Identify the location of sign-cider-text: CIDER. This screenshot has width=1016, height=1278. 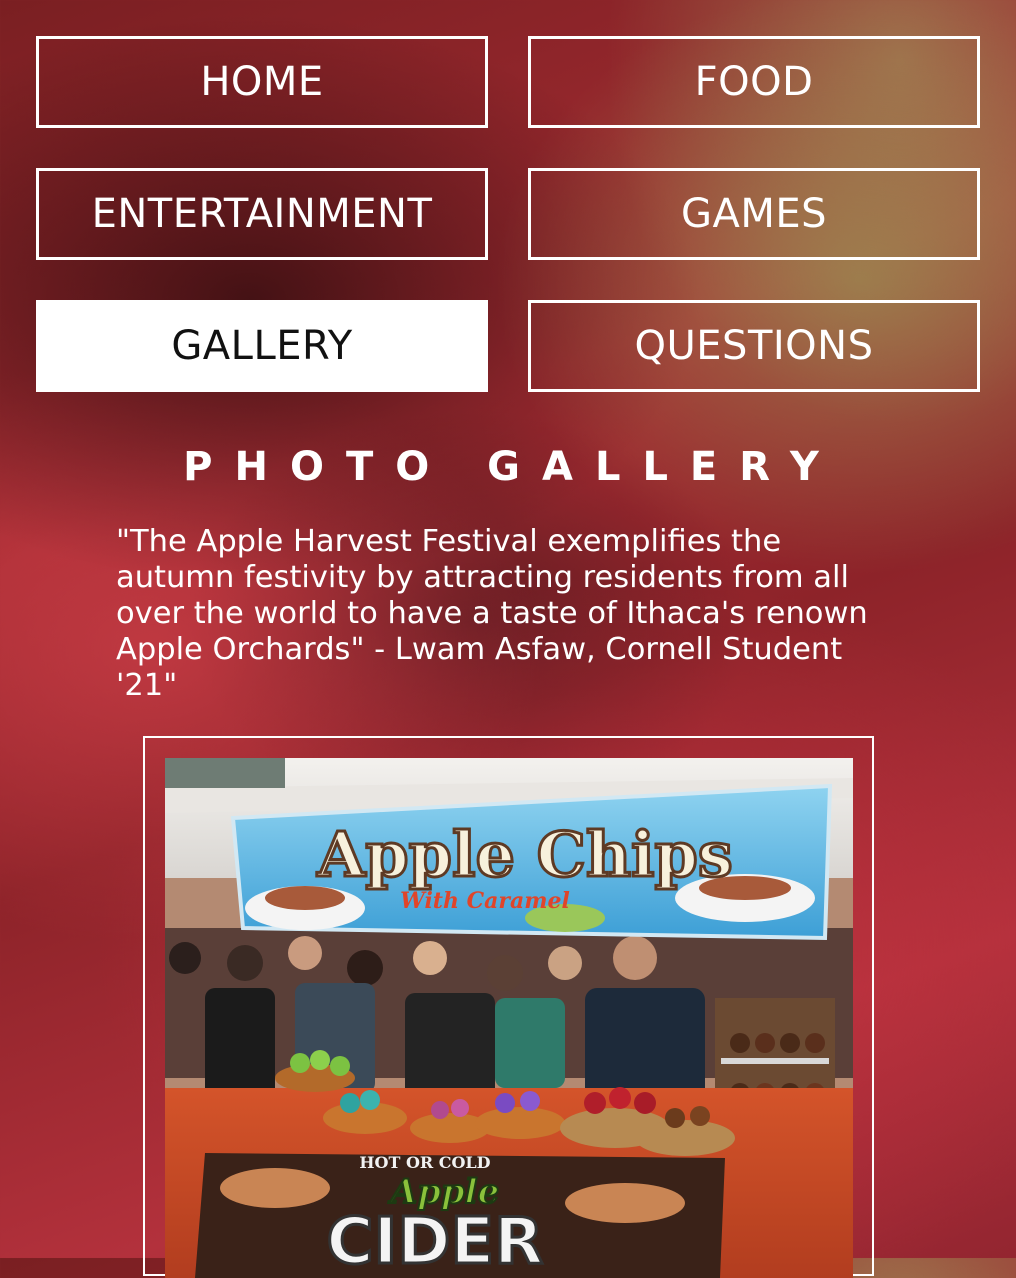
(435, 1241).